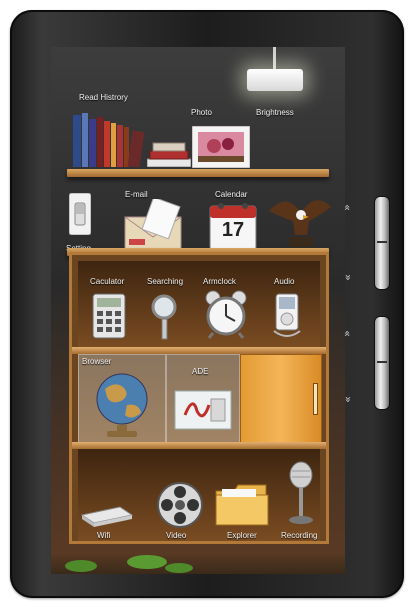  What do you see at coordinates (315, 399) in the screenshot?
I see `door-handle` at bounding box center [315, 399].